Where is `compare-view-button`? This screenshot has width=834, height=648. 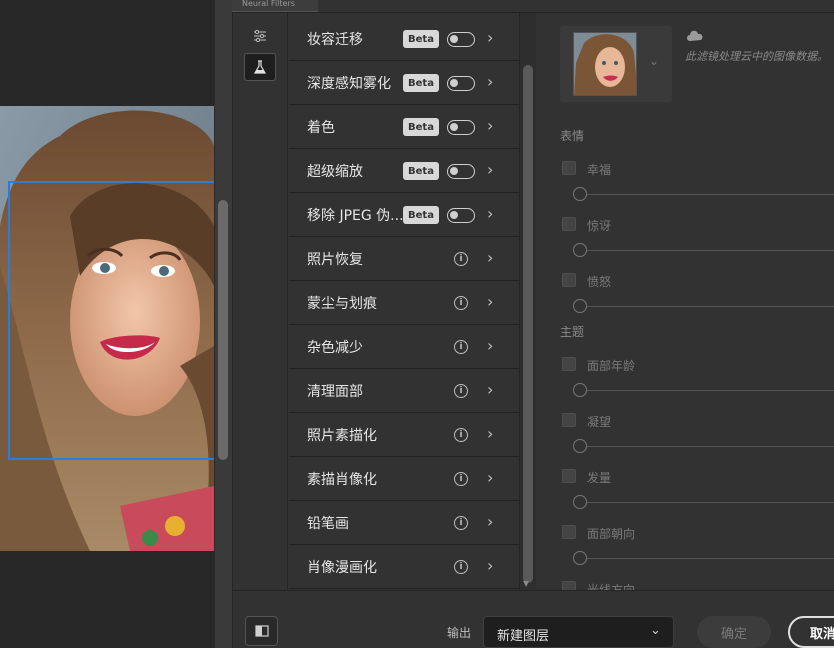
compare-view-button is located at coordinates (261, 631).